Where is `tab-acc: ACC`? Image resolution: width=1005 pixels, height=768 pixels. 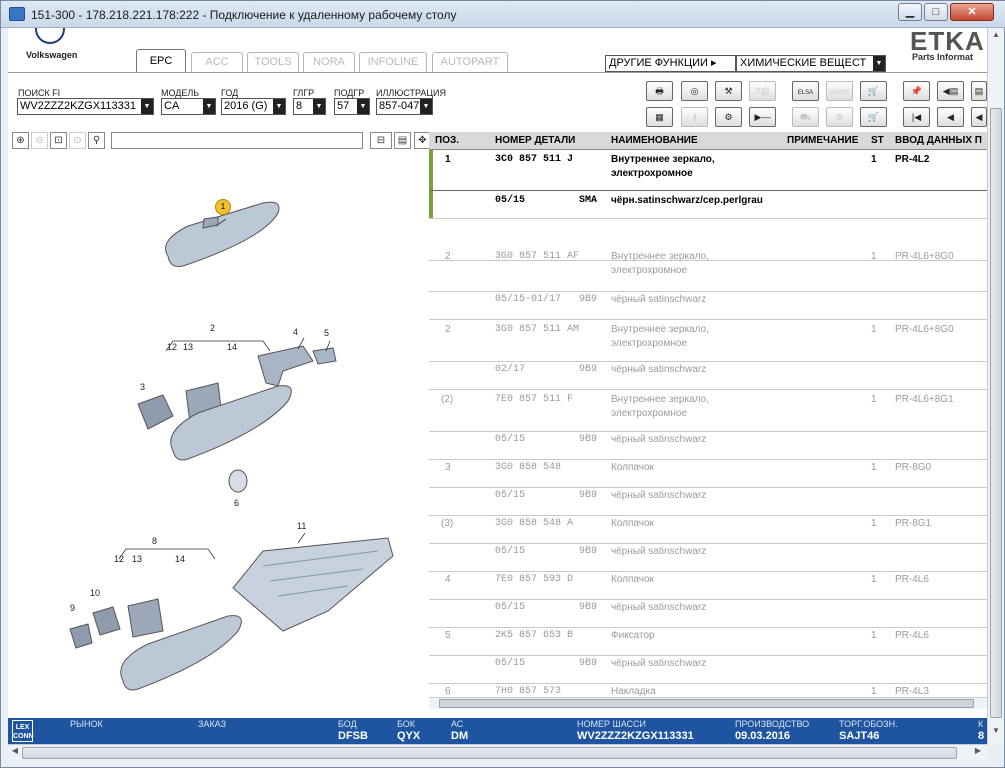 tab-acc: ACC is located at coordinates (217, 62).